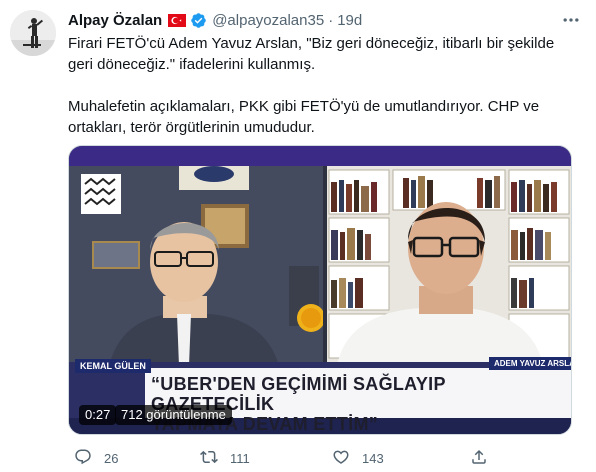 Image resolution: width=596 pixels, height=472 pixels. I want to click on verified-badge-icon, so click(198, 20).